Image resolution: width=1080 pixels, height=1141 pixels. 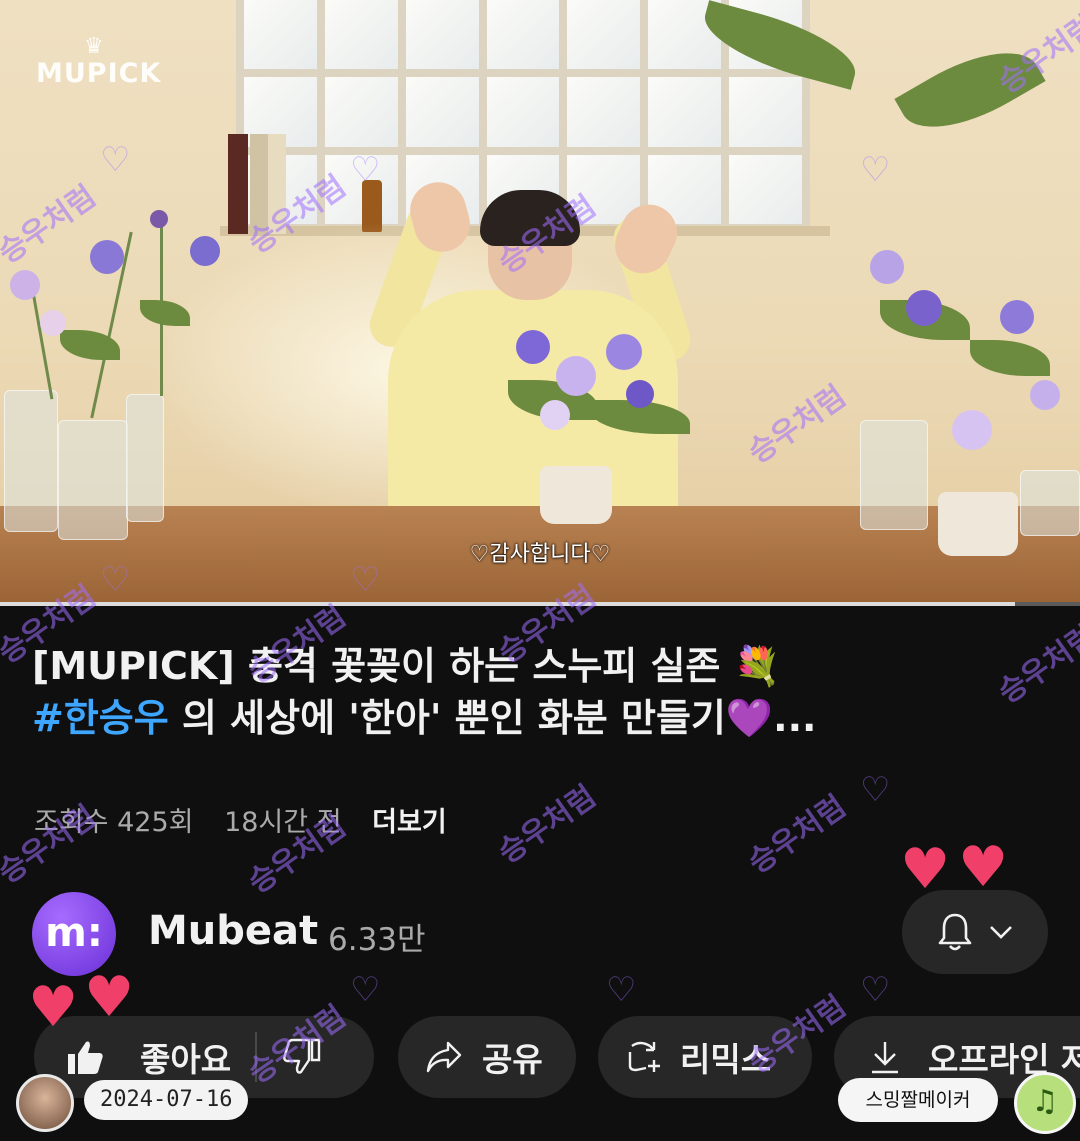 What do you see at coordinates (100, 718) in the screenshot?
I see `hashtag-link: #한승우` at bounding box center [100, 718].